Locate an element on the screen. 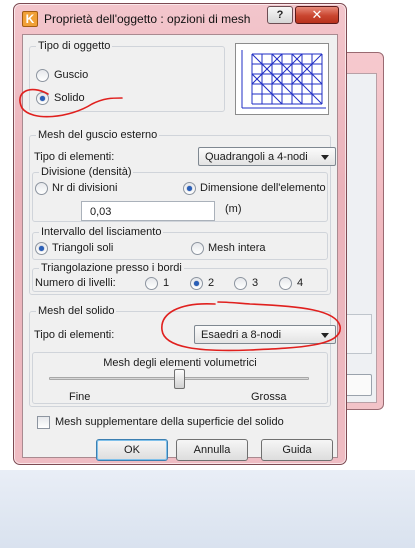  radio-guscio-label: Guscio is located at coordinates (71, 75).